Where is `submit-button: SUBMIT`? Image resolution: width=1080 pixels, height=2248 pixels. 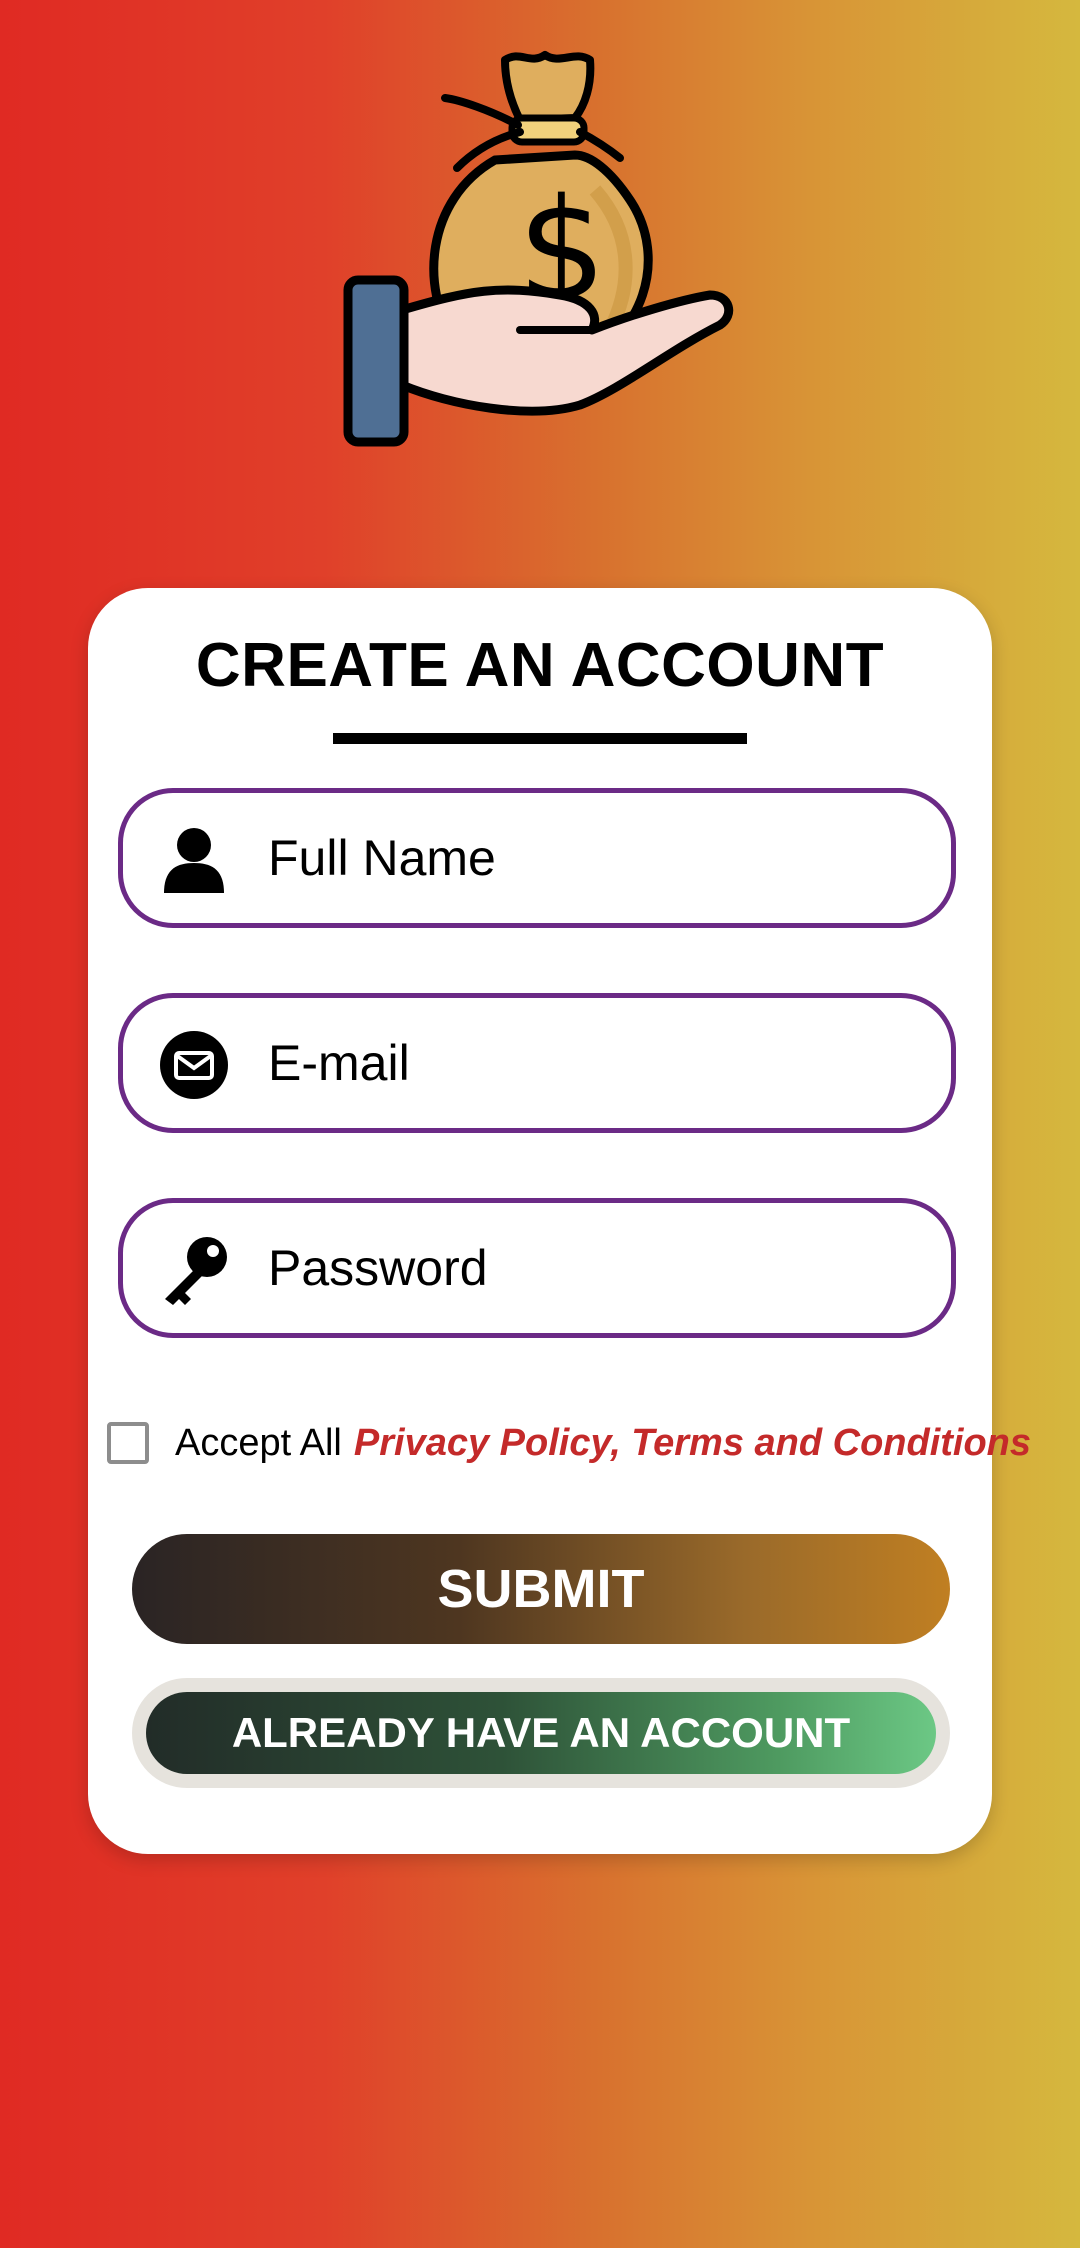 submit-button: SUBMIT is located at coordinates (541, 1589).